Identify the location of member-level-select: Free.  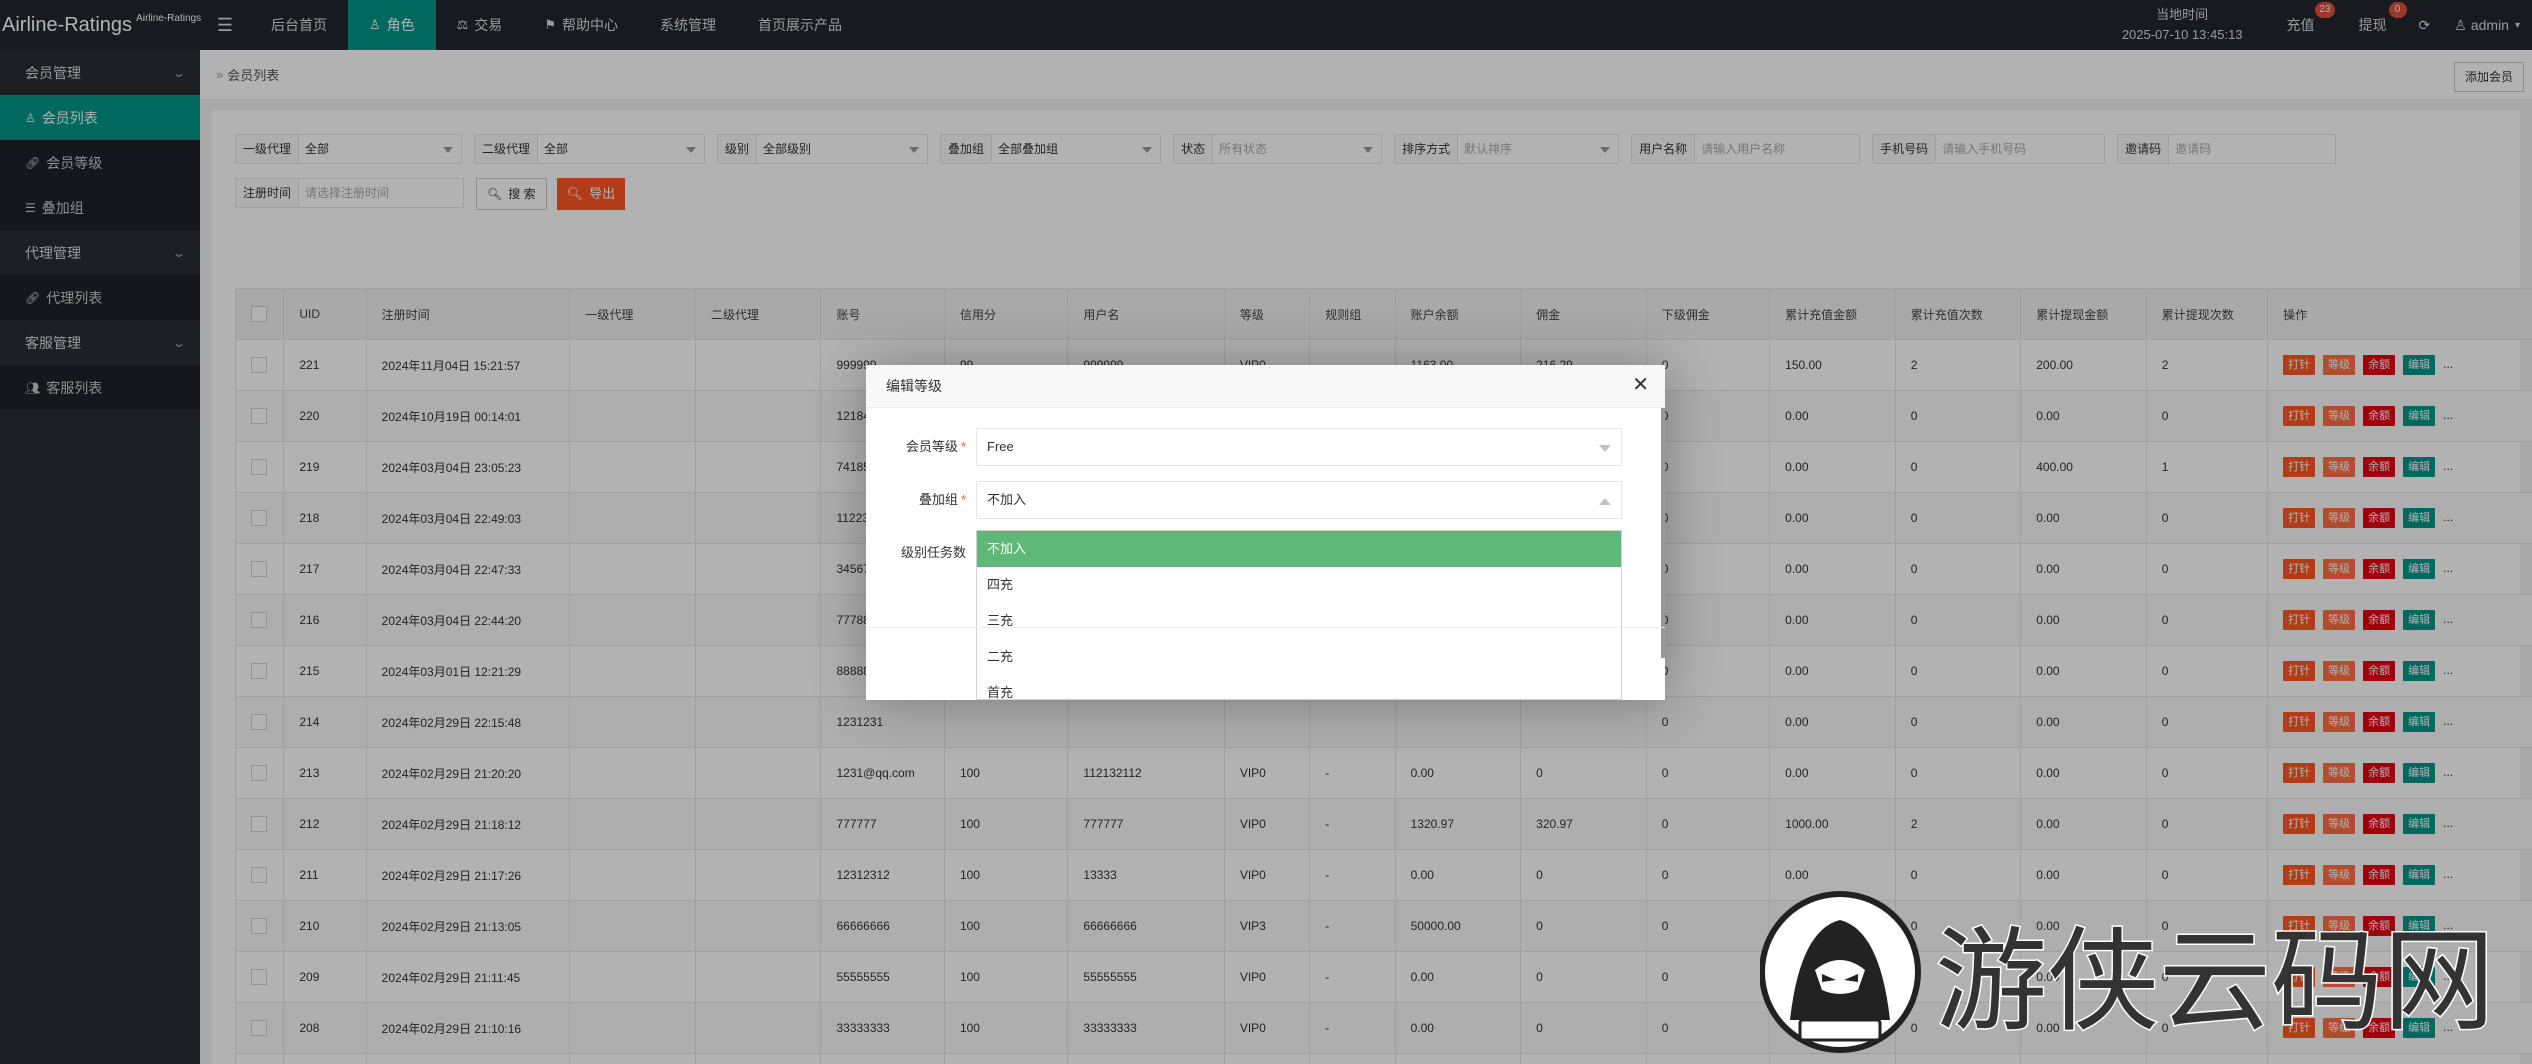
(1299, 447).